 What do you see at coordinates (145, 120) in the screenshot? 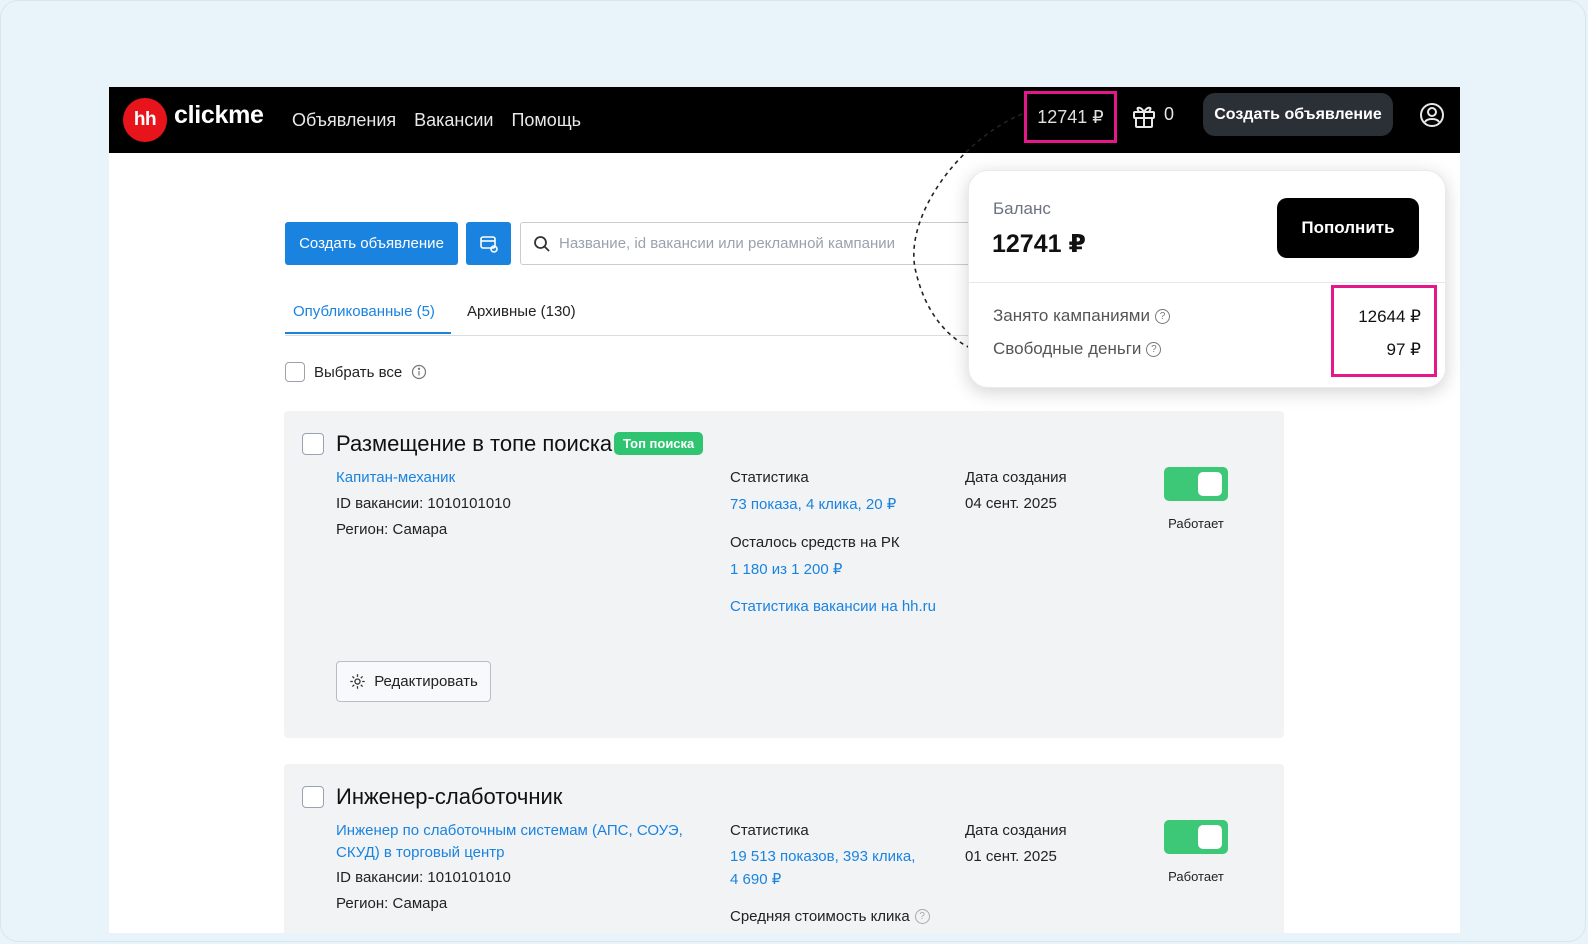
I see `hh-logo-icon: hh` at bounding box center [145, 120].